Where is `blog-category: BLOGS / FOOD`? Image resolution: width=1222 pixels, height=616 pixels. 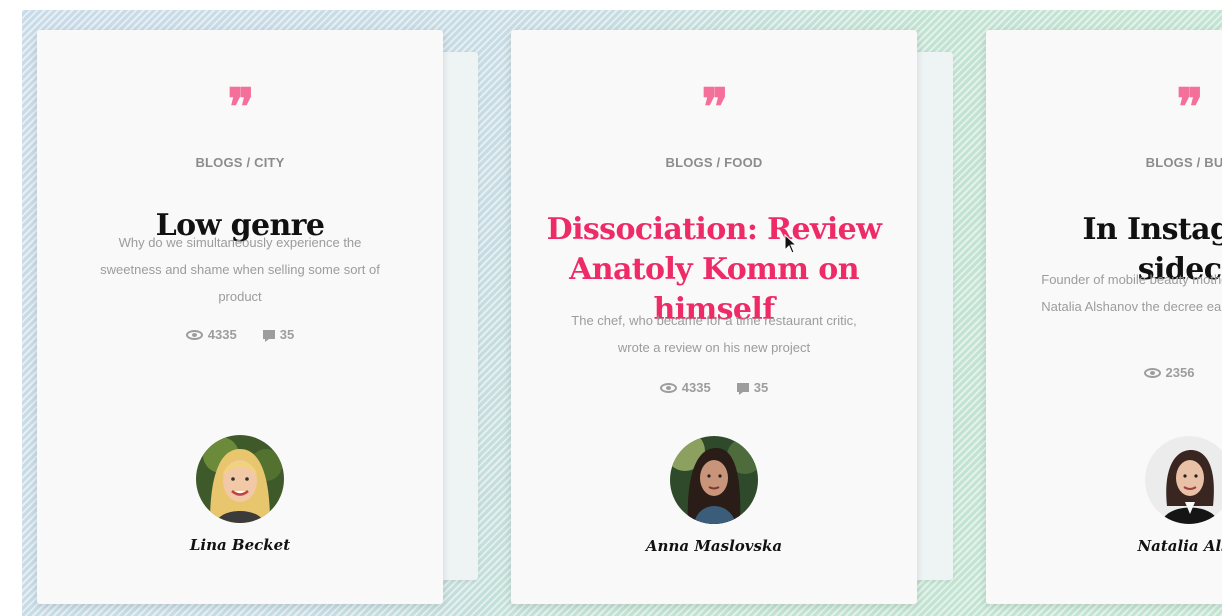 blog-category: BLOGS / FOOD is located at coordinates (714, 162).